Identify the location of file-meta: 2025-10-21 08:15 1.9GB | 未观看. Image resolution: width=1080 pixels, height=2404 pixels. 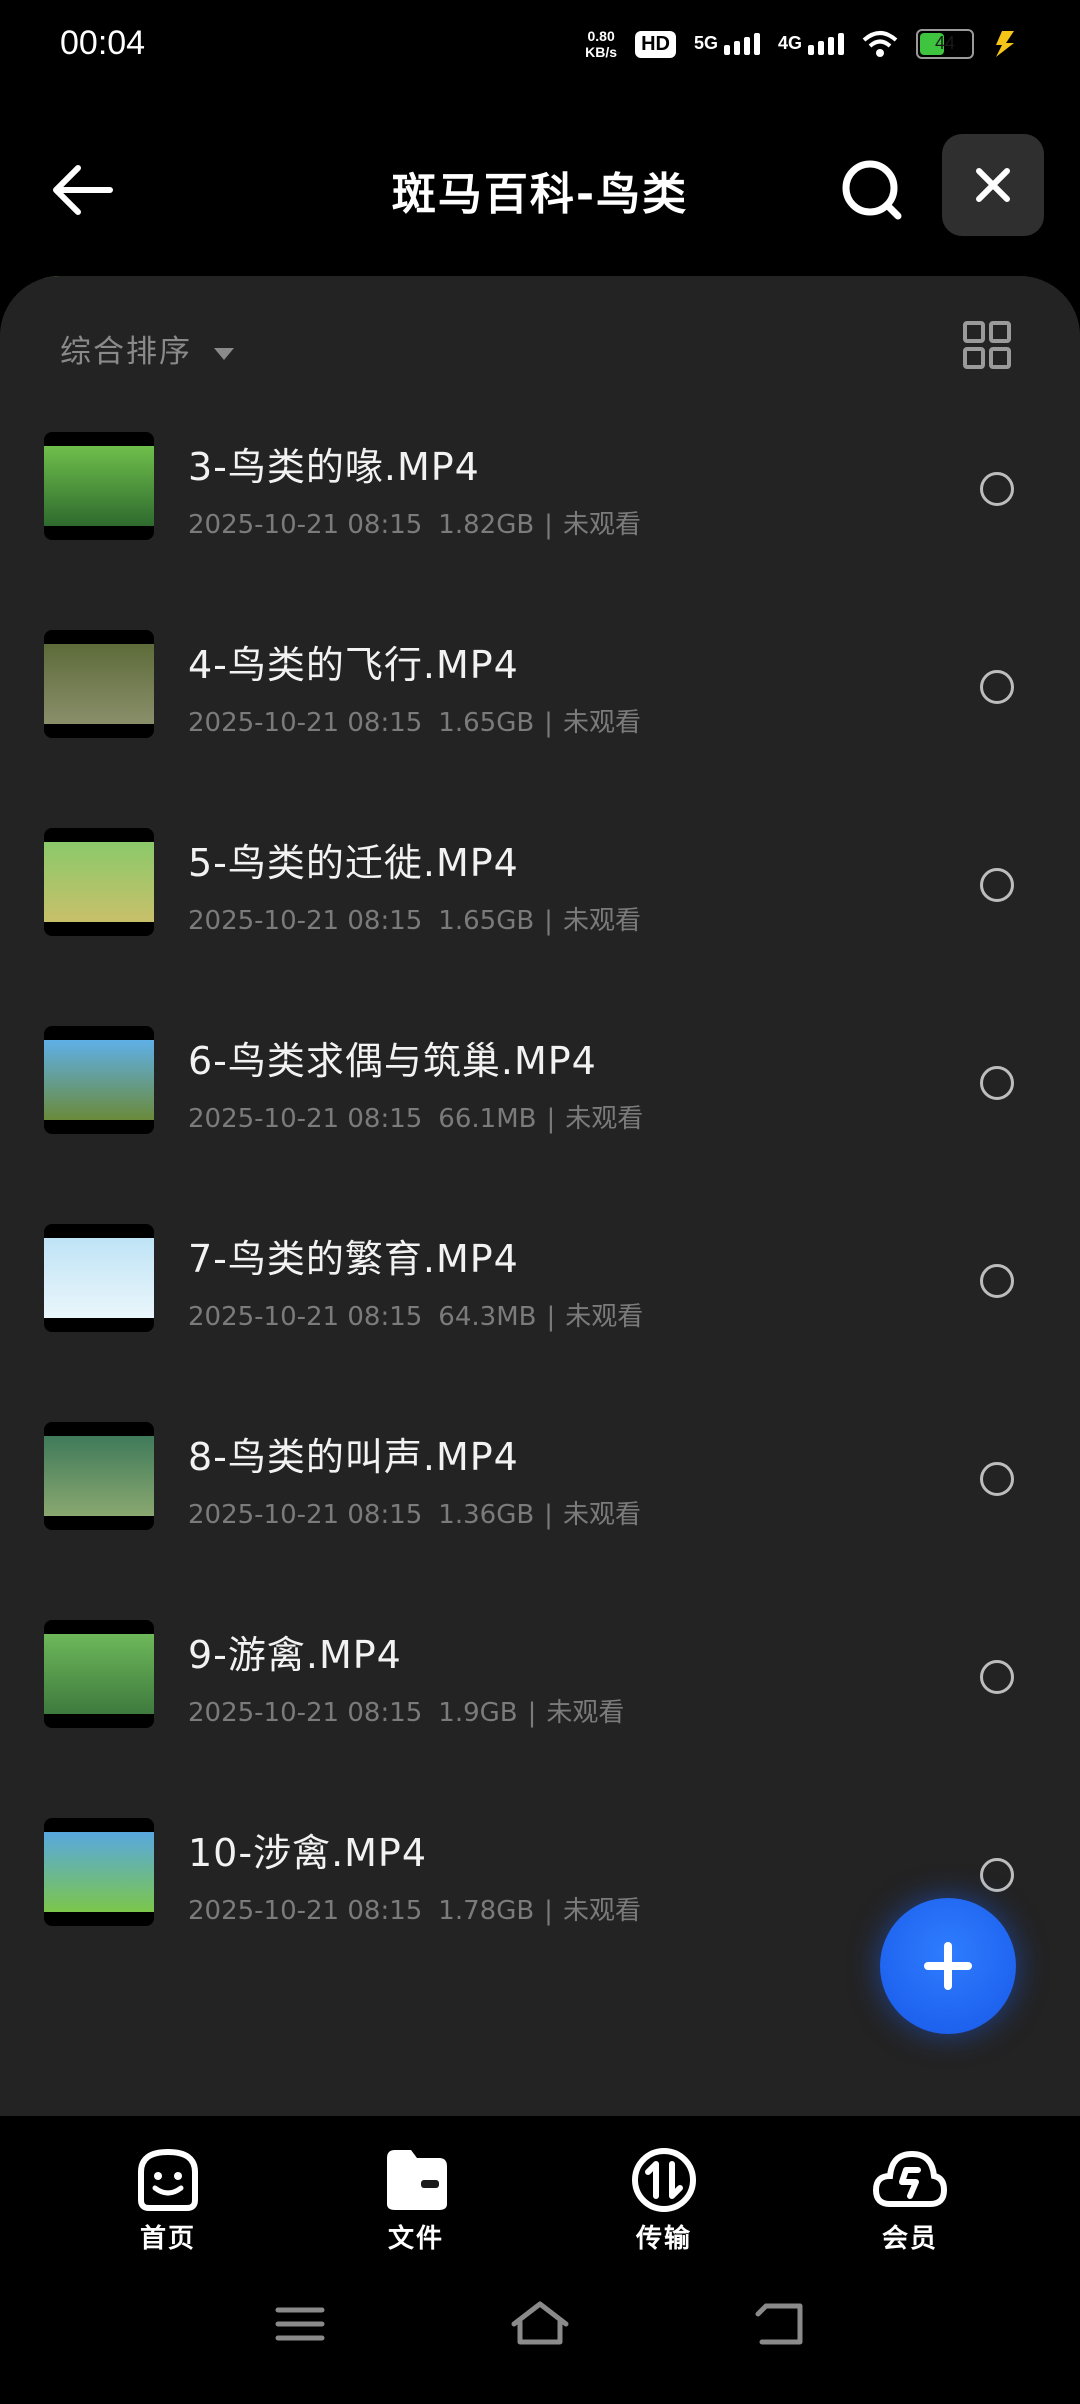
(406, 1710).